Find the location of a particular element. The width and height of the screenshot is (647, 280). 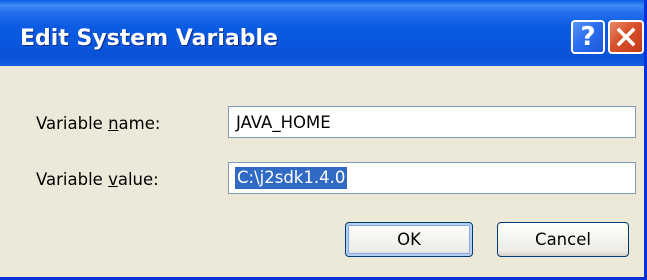

ok-button-label: OK is located at coordinates (409, 239).